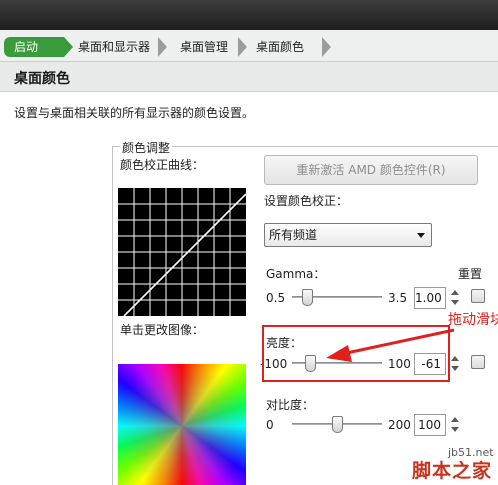  What do you see at coordinates (293, 235) in the screenshot?
I see `channel-select-value: 所有频道` at bounding box center [293, 235].